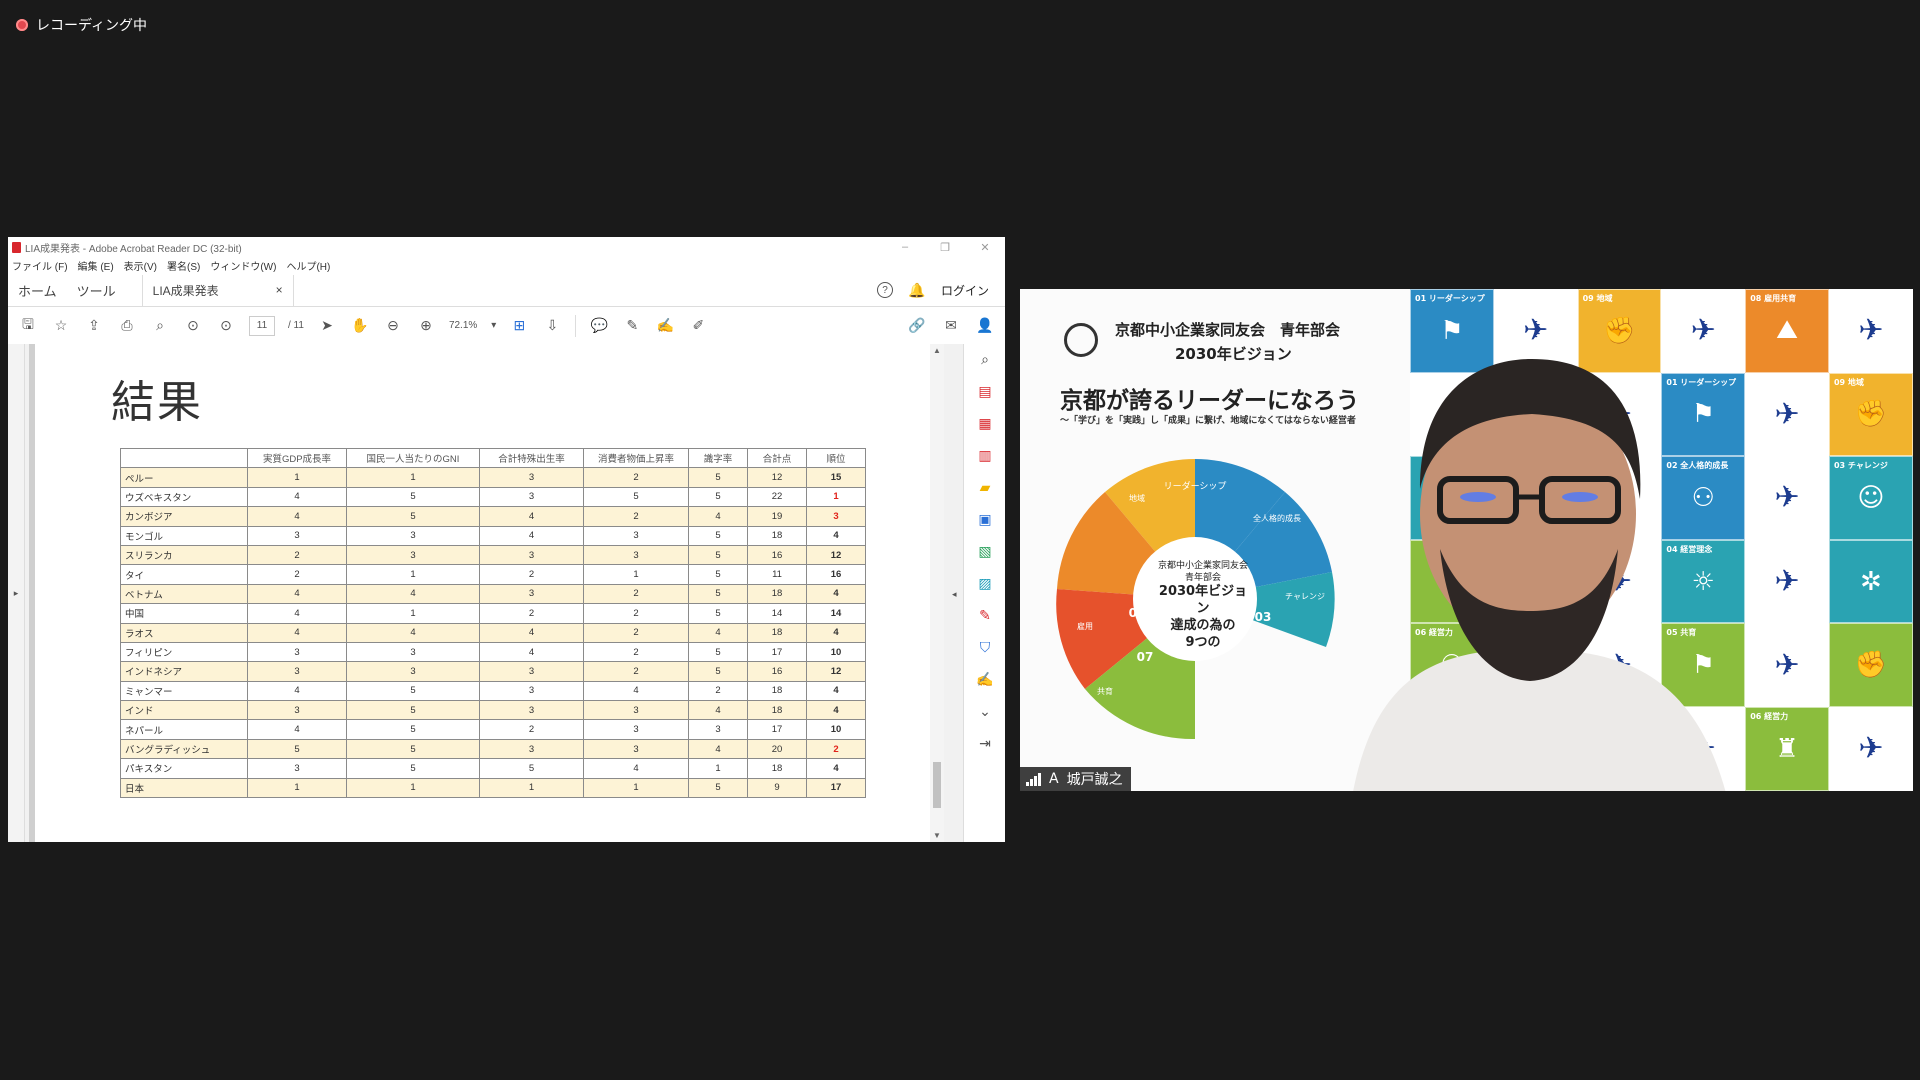  Describe the element at coordinates (945, 247) in the screenshot. I see `restore-icon: ❐` at that location.